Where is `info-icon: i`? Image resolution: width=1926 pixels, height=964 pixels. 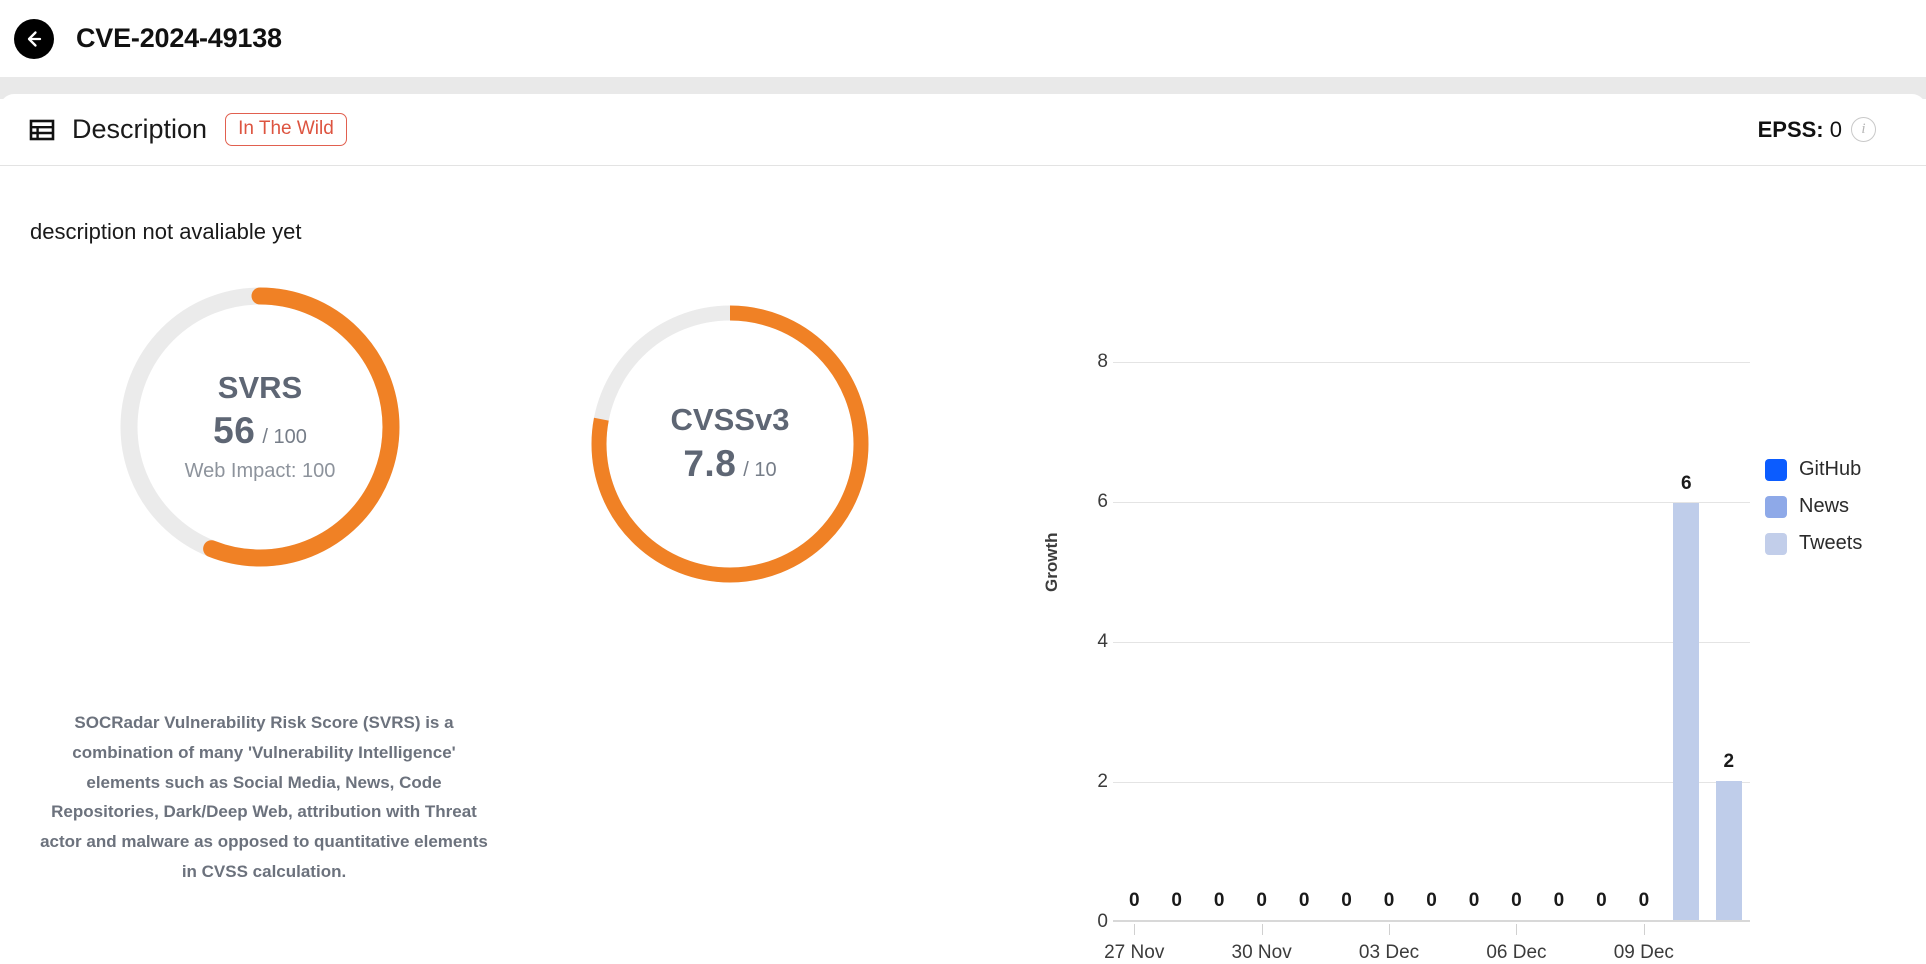
info-icon: i is located at coordinates (1863, 129).